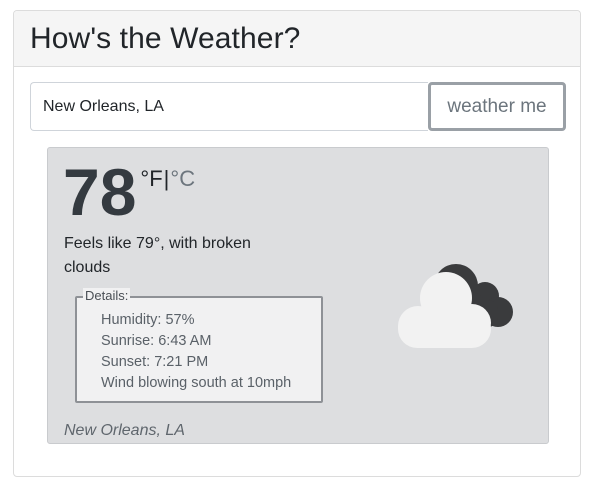  Describe the element at coordinates (124, 430) in the screenshot. I see `location-label: New Orleans, LA` at that location.